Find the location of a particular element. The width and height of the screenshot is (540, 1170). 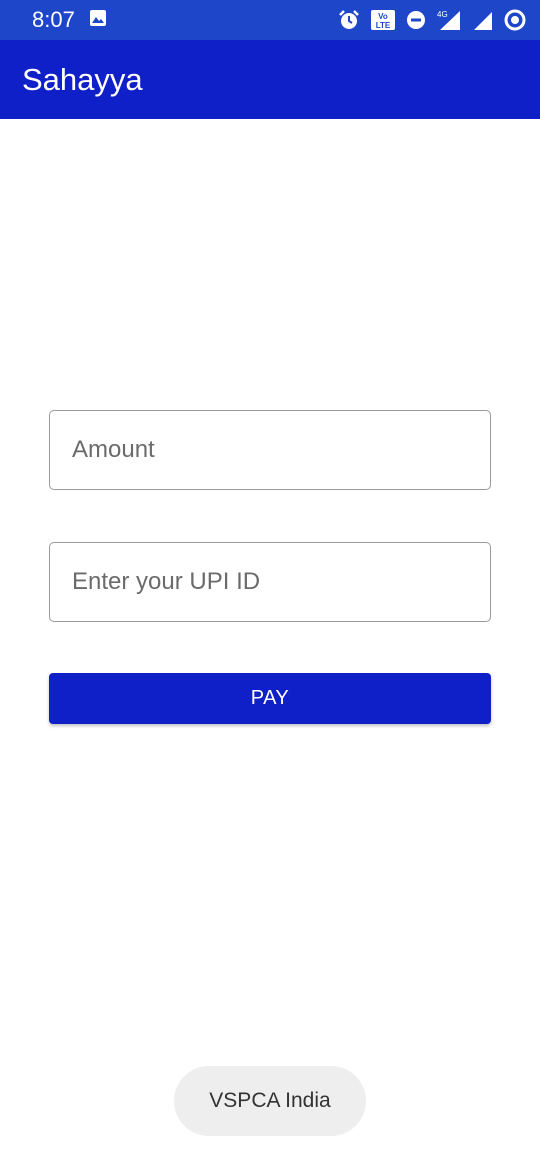

dnd-icon is located at coordinates (416, 20).